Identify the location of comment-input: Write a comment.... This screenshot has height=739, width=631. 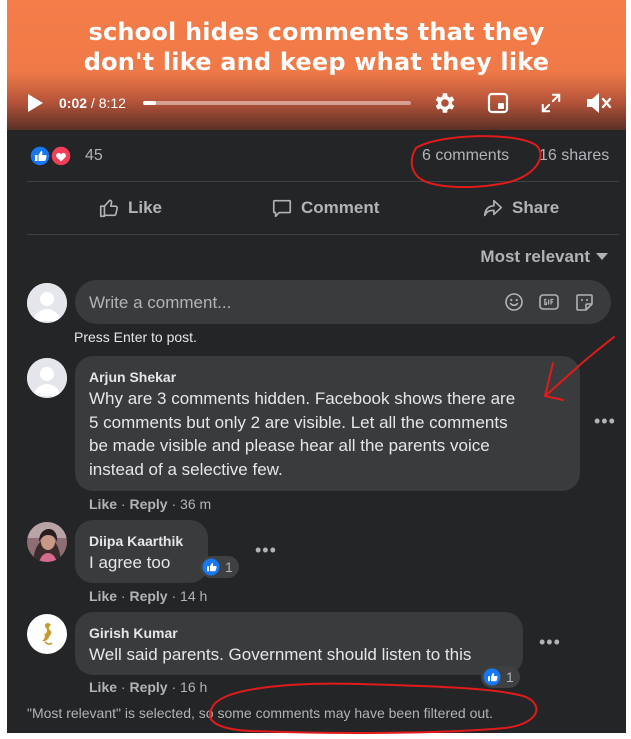
(160, 303).